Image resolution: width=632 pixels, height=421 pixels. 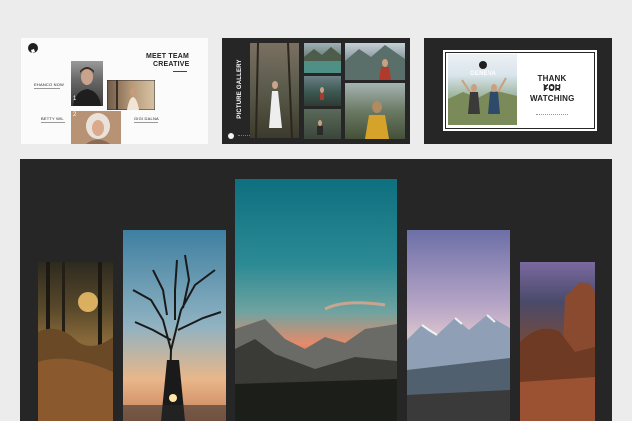 What do you see at coordinates (483, 65) in the screenshot?
I see `thanks-logo-icon` at bounding box center [483, 65].